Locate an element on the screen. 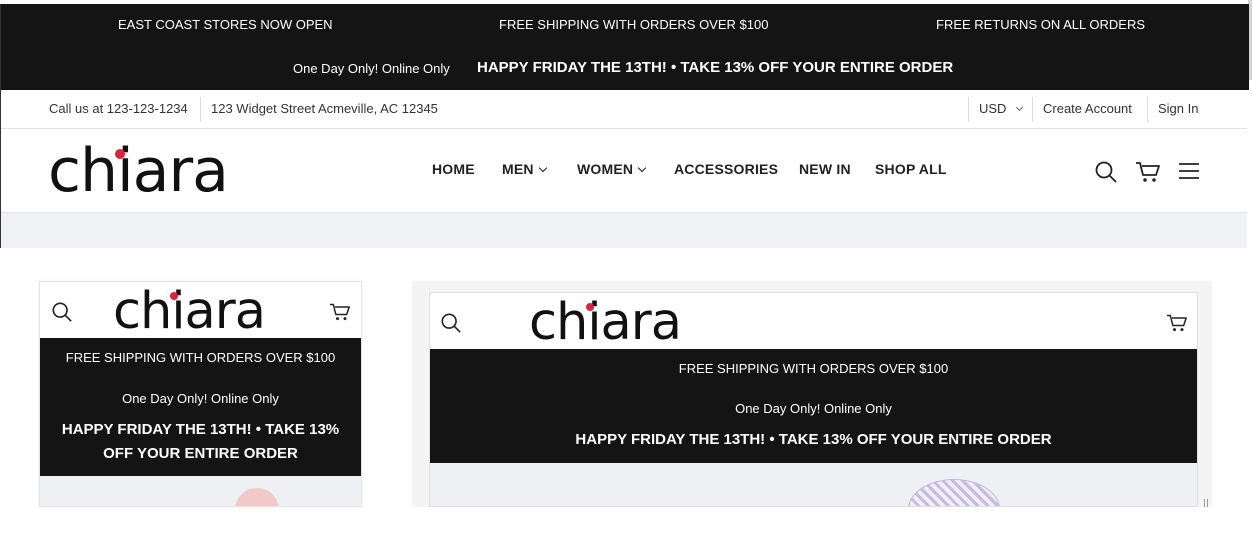 The width and height of the screenshot is (1252, 544). nav-men: MEN is located at coordinates (524, 169).